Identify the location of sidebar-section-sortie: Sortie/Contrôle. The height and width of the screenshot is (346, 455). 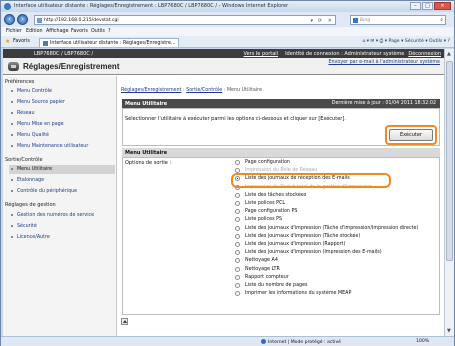
(24, 160).